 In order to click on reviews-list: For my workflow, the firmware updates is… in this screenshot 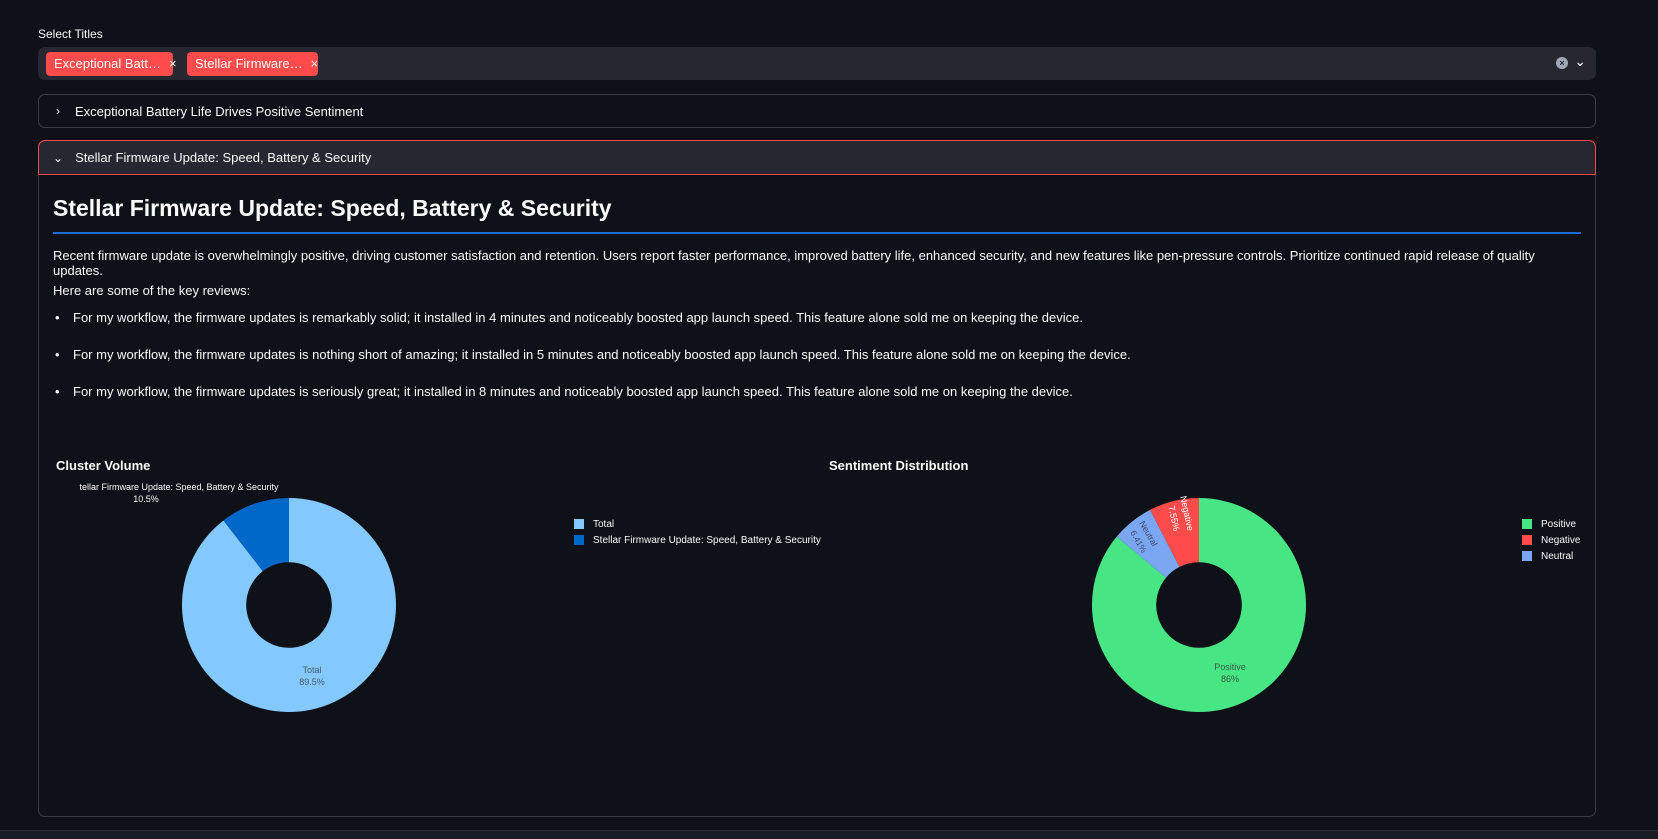, I will do `click(592, 364)`.